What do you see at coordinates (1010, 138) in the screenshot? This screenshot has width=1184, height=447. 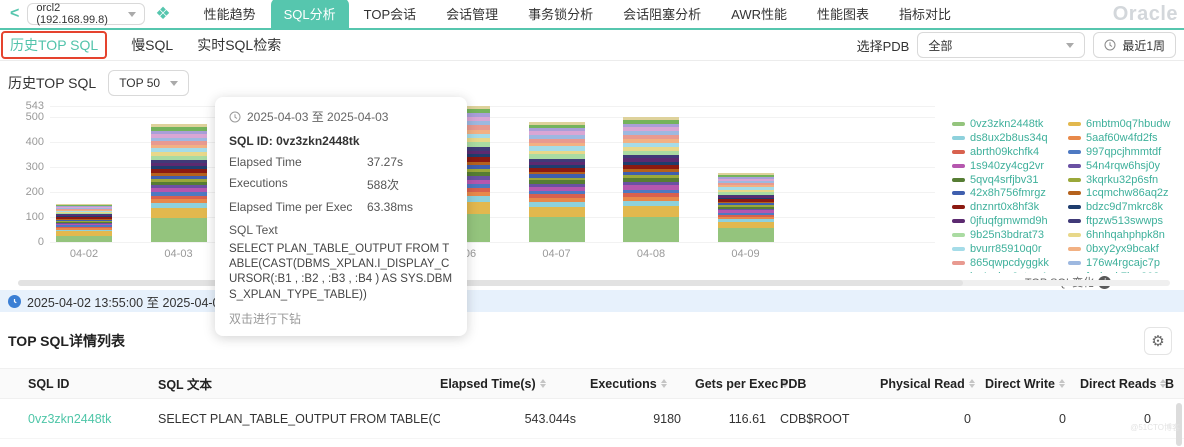 I see `legend-item-ds8ux2b8us34q: ds8ux2b8us34q` at bounding box center [1010, 138].